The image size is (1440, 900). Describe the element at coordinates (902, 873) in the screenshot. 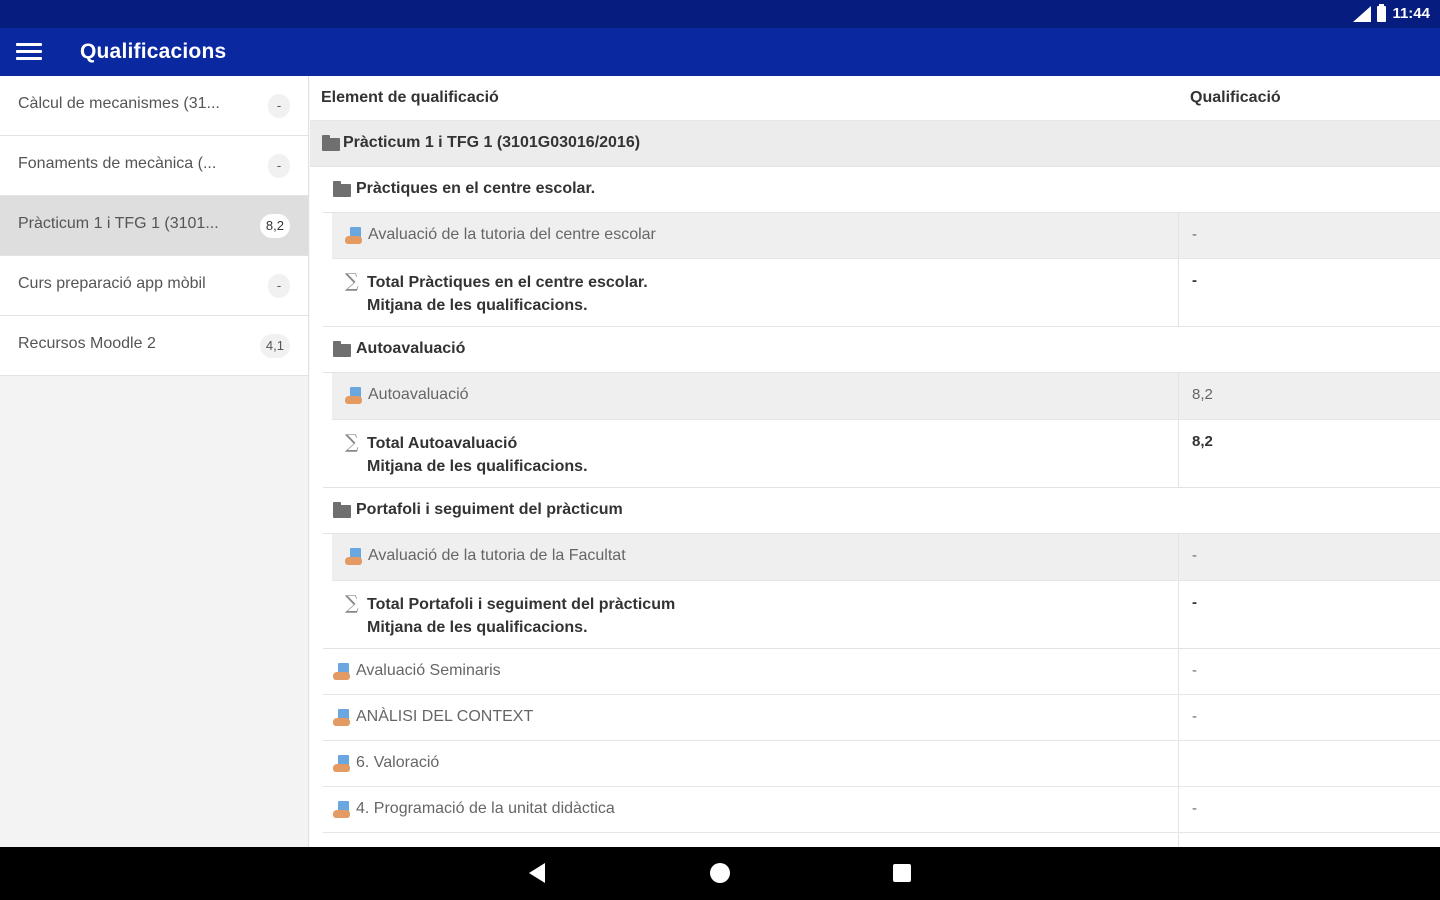

I see `recent-apps-icon` at that location.